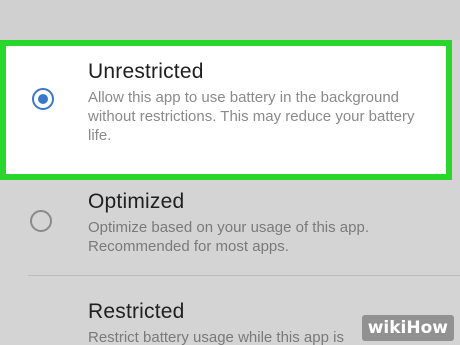  What do you see at coordinates (136, 311) in the screenshot?
I see `option-title: Restricted` at bounding box center [136, 311].